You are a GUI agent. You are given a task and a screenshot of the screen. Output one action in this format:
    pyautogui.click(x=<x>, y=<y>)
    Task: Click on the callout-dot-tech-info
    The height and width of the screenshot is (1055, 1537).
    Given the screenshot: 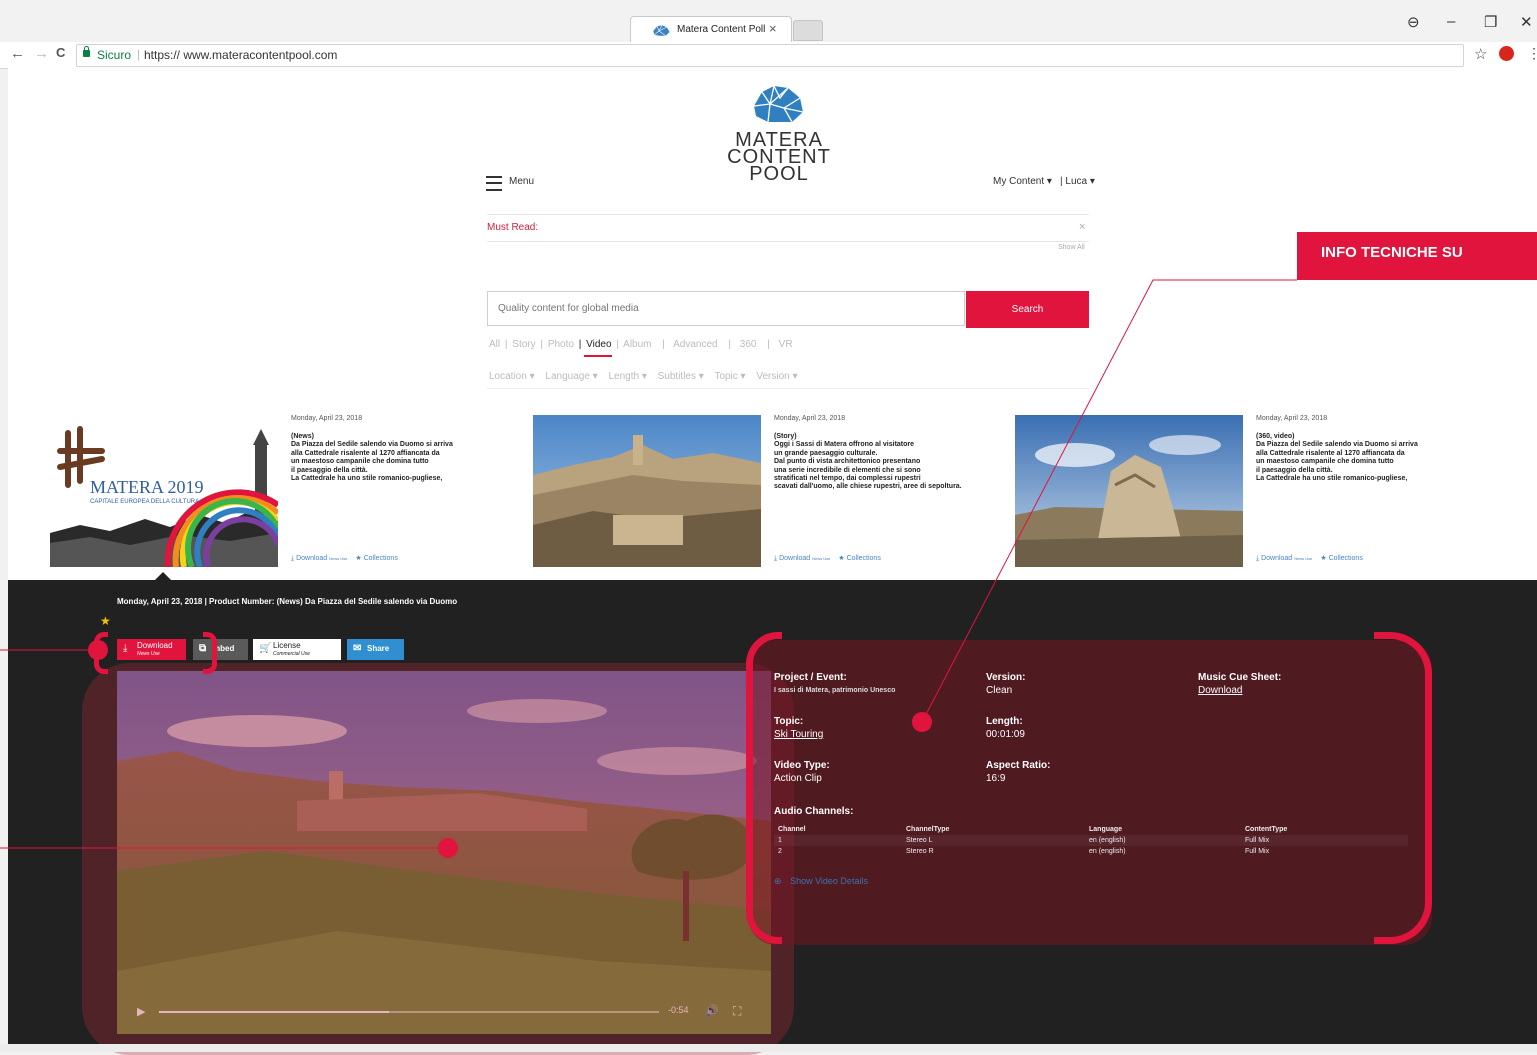 What is the action you would take?
    pyautogui.click(x=922, y=722)
    